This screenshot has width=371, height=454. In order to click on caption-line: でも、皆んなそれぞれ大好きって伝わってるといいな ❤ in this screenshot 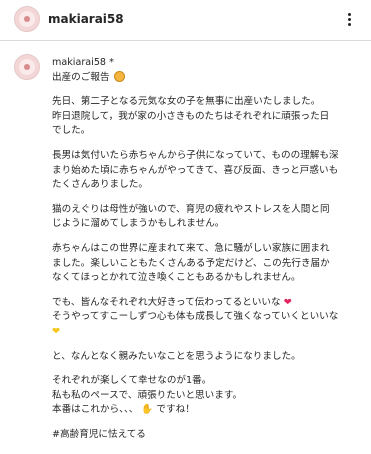, I will do `click(172, 302)`.